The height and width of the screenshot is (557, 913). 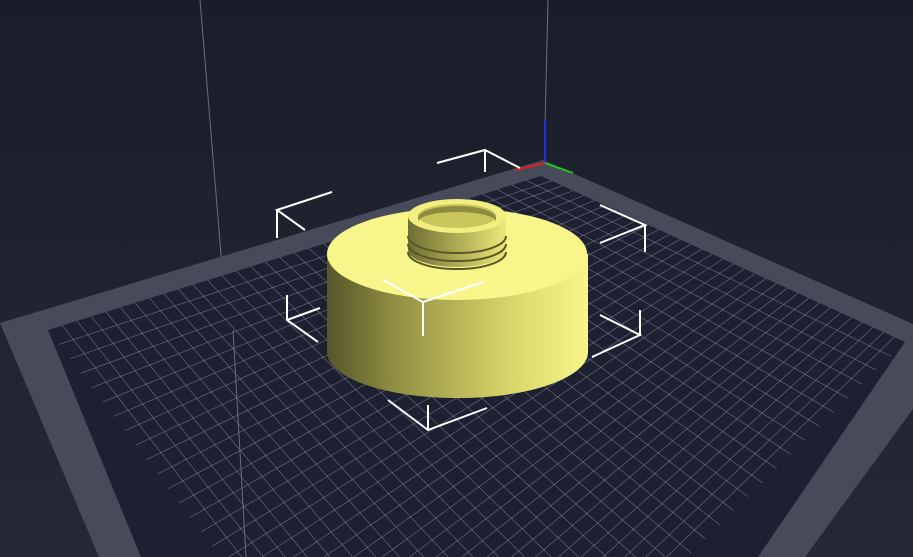 What do you see at coordinates (457, 234) in the screenshot?
I see `threaded-neck` at bounding box center [457, 234].